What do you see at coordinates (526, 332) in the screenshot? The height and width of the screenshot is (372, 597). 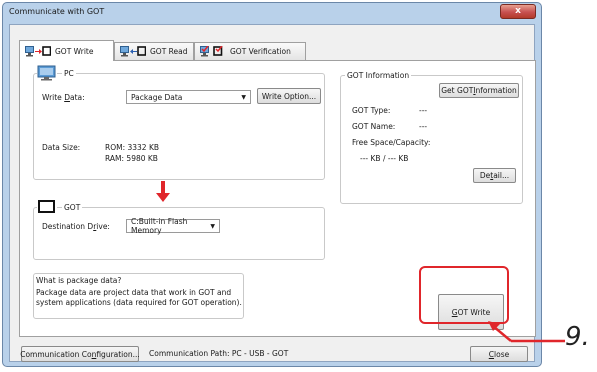 I see `annotation-arrow` at bounding box center [526, 332].